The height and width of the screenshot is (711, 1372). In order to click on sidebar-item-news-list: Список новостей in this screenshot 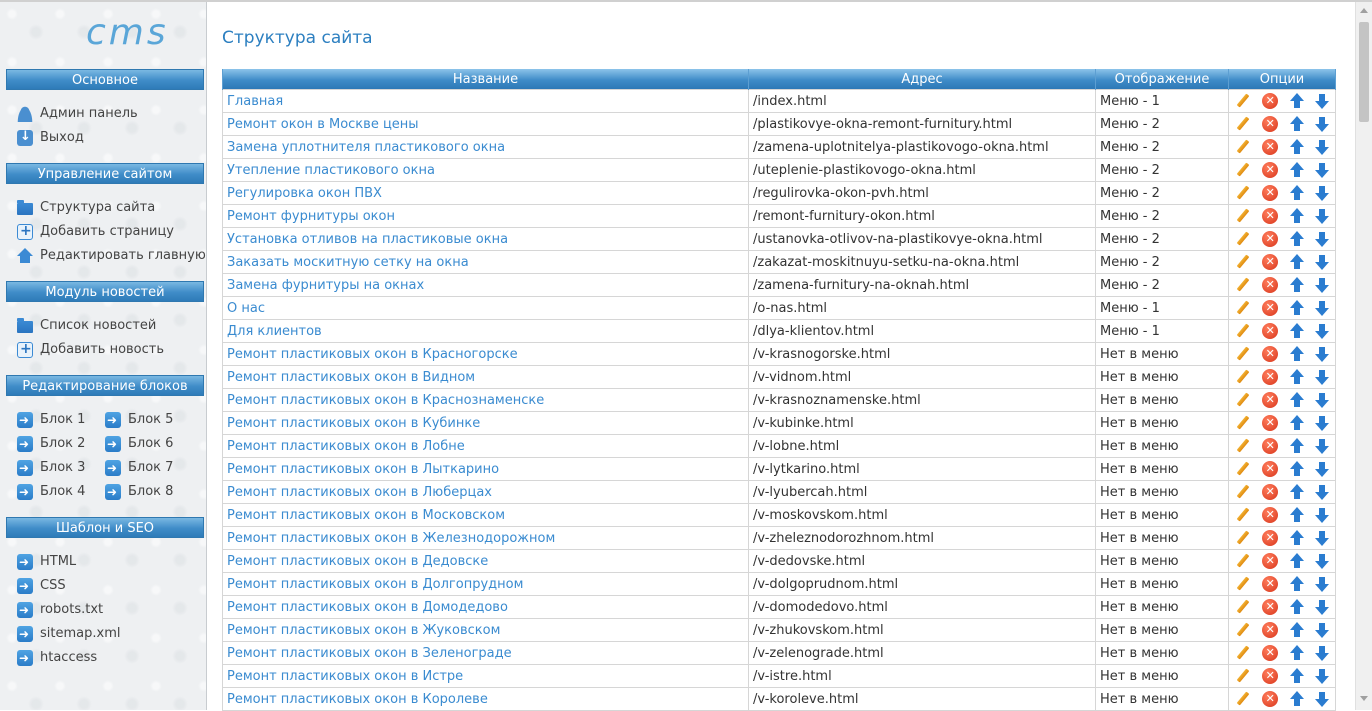, I will do `click(86, 326)`.